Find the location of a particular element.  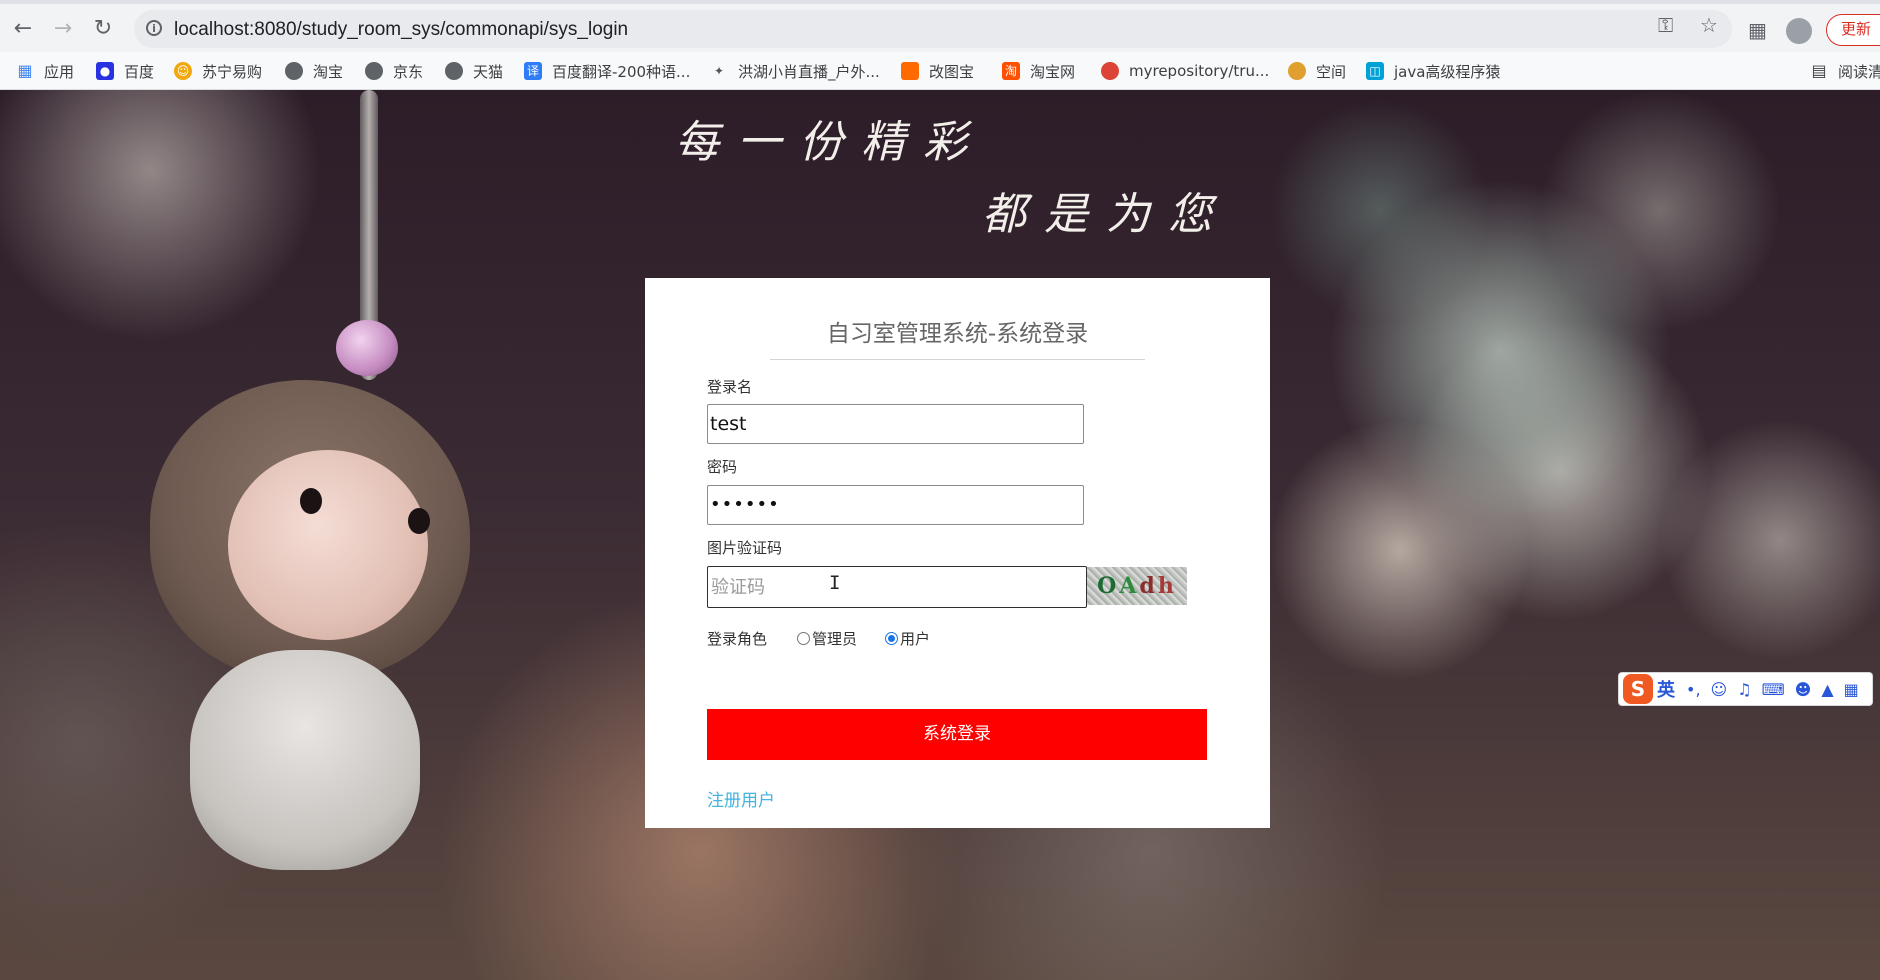

reload-icon: ↻ is located at coordinates (103, 29).